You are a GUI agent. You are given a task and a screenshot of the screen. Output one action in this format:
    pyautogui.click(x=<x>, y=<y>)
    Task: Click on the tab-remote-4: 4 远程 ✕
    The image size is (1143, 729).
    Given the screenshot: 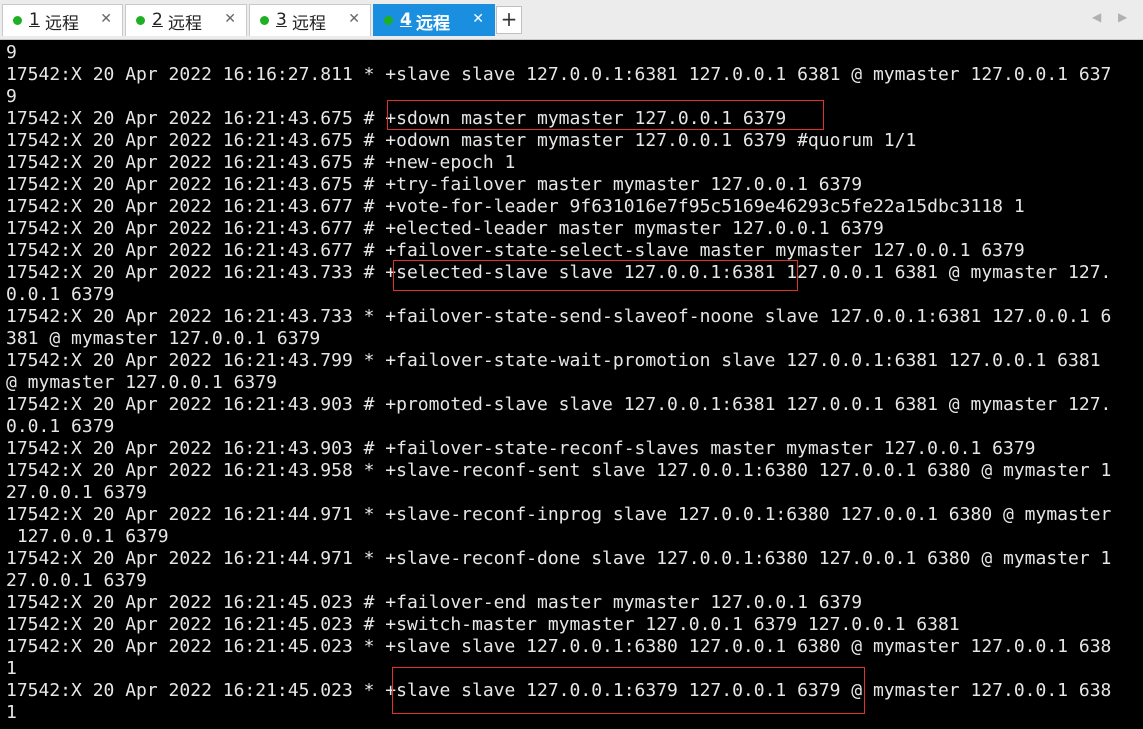 What is the action you would take?
    pyautogui.click(x=434, y=20)
    